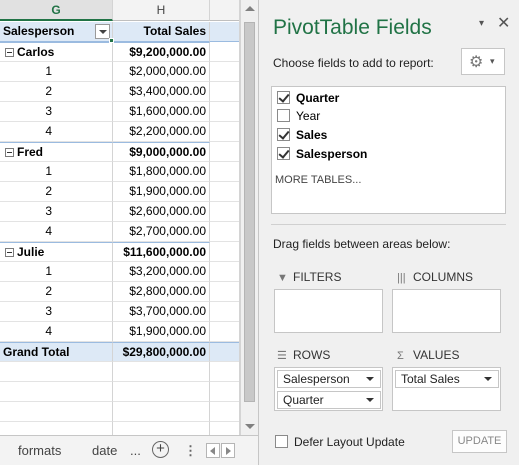 The image size is (519, 465). I want to click on row-label-cell: Carlos, so click(56, 52).